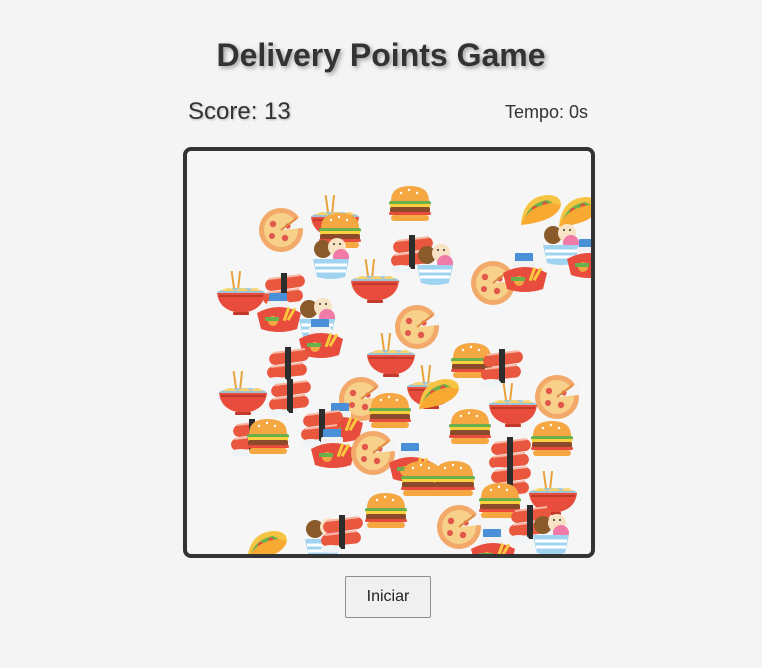 Image resolution: width=762 pixels, height=668 pixels. Describe the element at coordinates (343, 532) in the screenshot. I see `sushi-icon` at that location.